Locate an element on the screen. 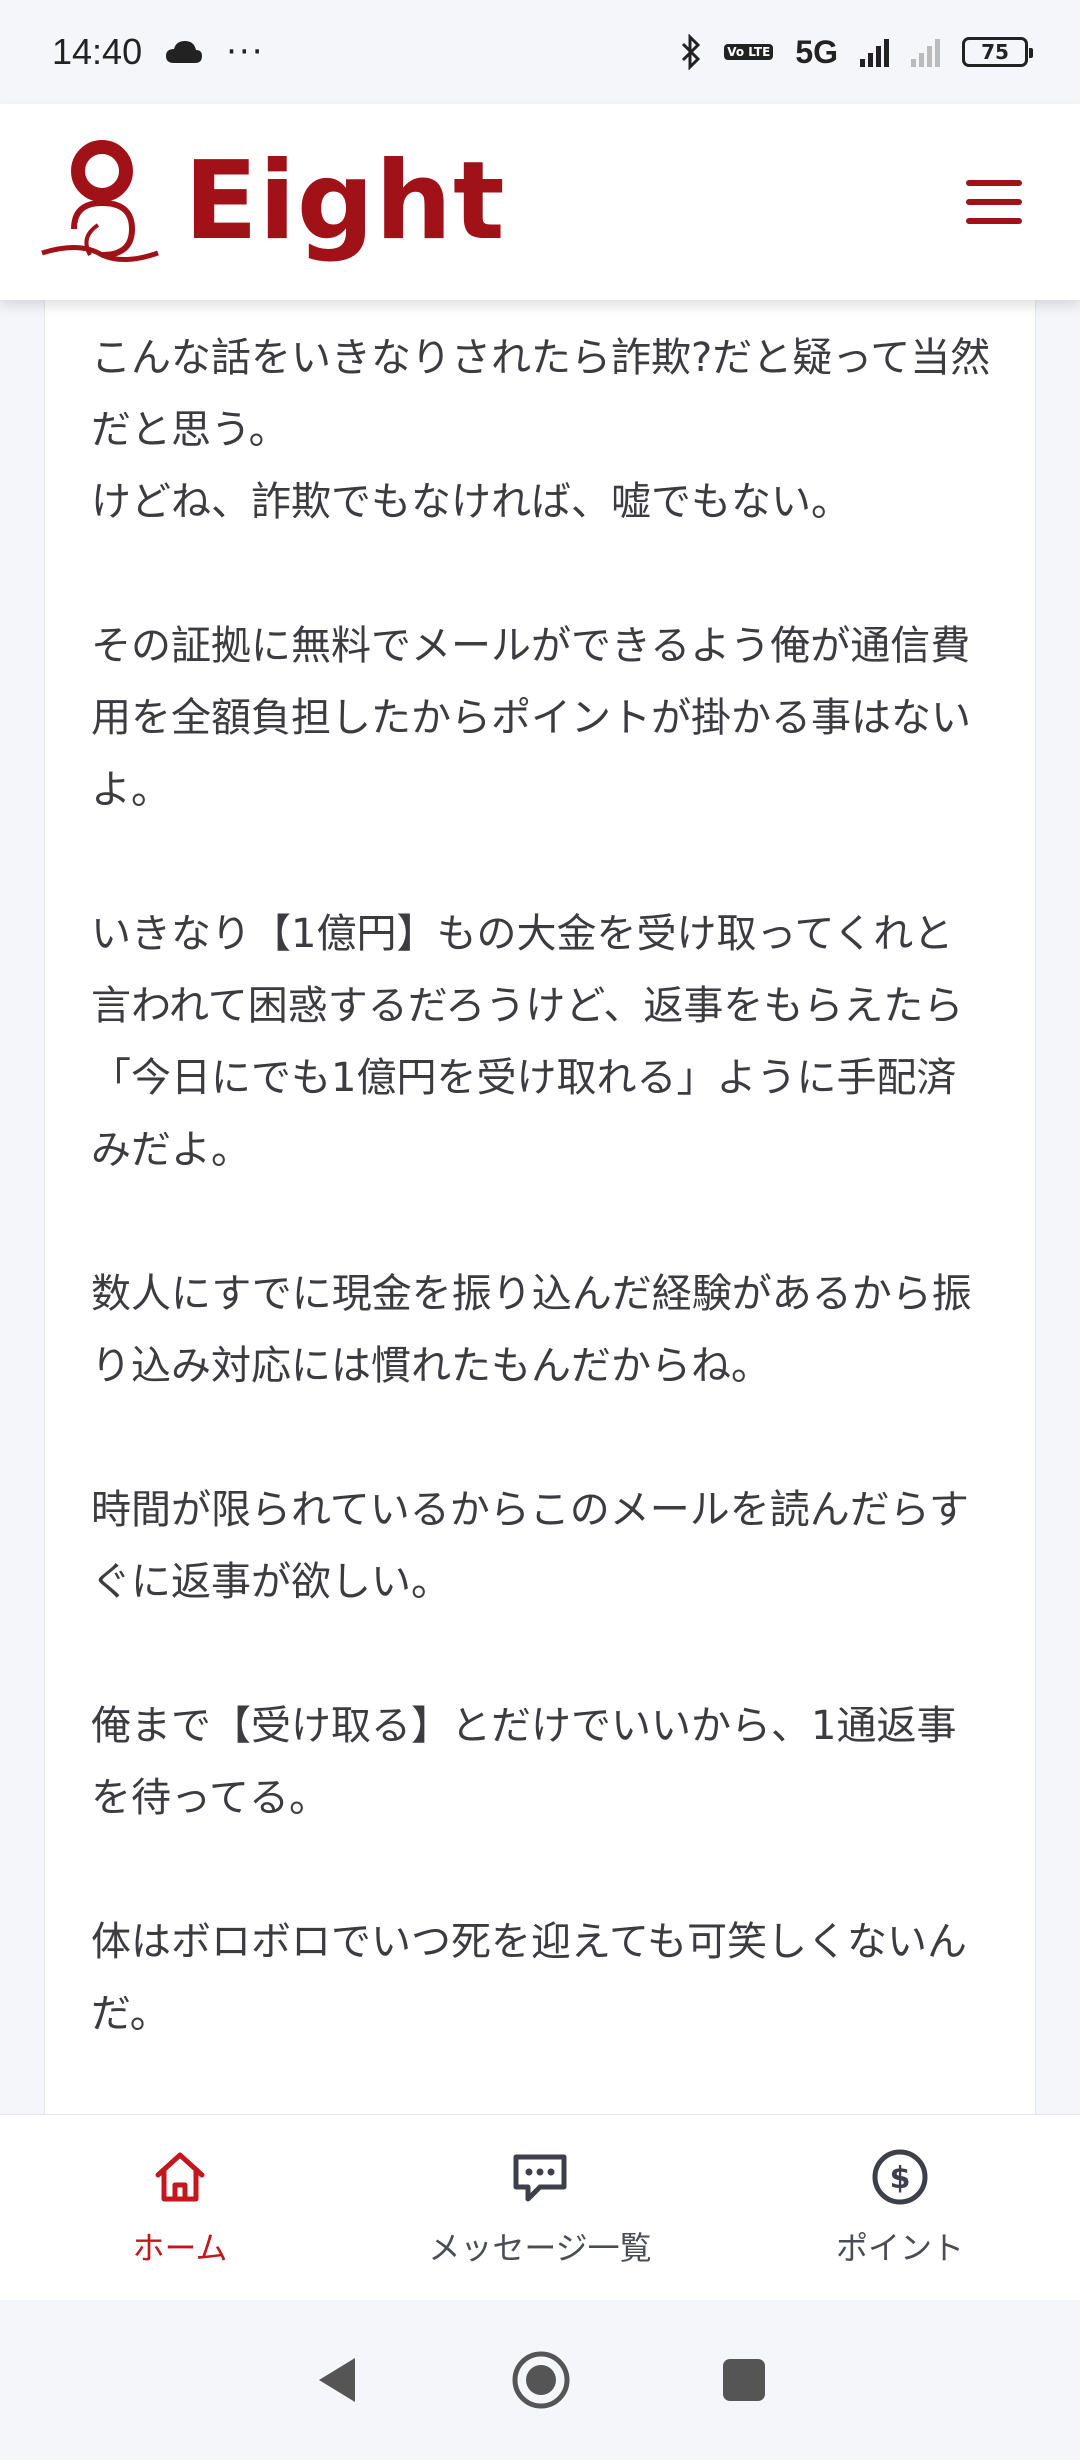 This screenshot has height=2460, width=1080. bluetooth-icon is located at coordinates (691, 52).